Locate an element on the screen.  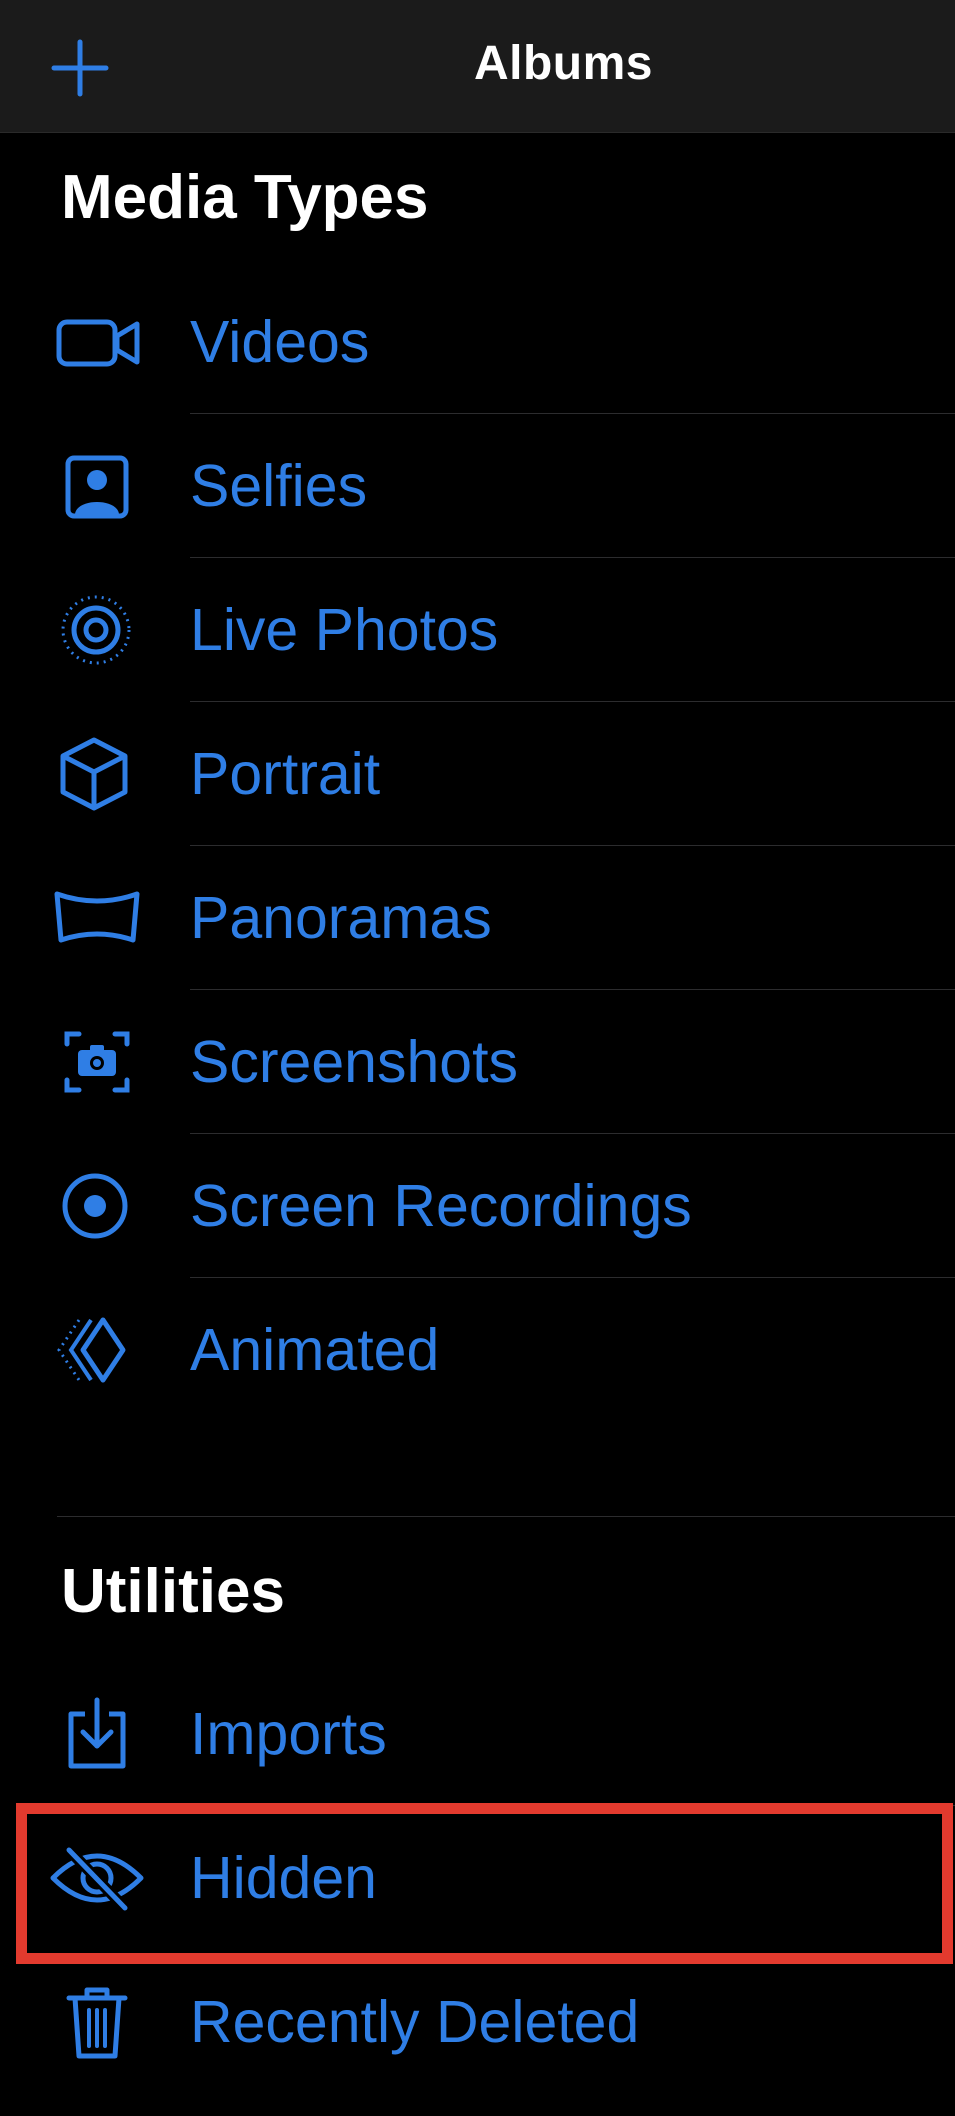
album-label: Hidden is located at coordinates (283, 1878).